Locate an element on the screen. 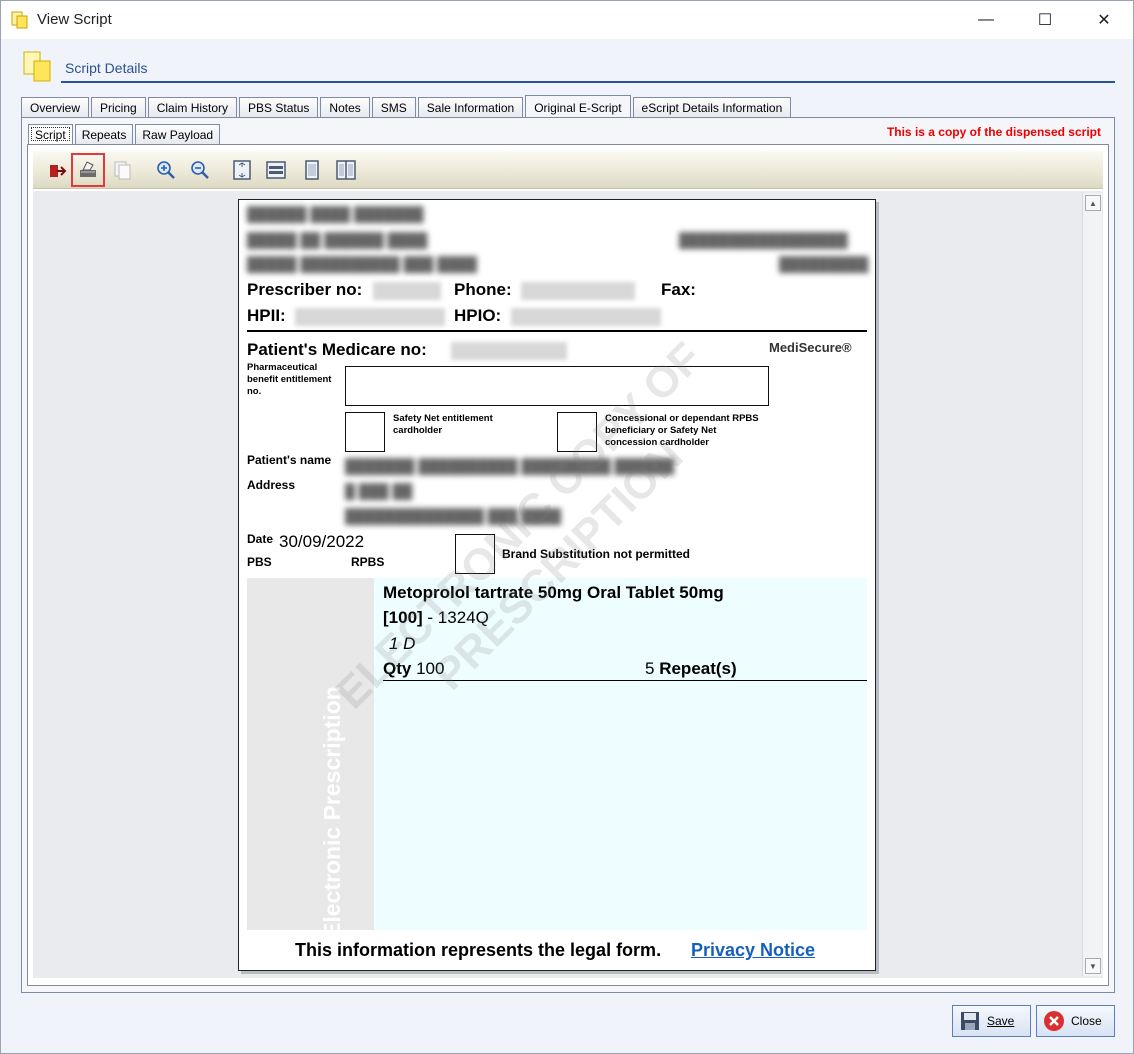 The image size is (1134, 1054). subtab-script: Script is located at coordinates (50, 134).